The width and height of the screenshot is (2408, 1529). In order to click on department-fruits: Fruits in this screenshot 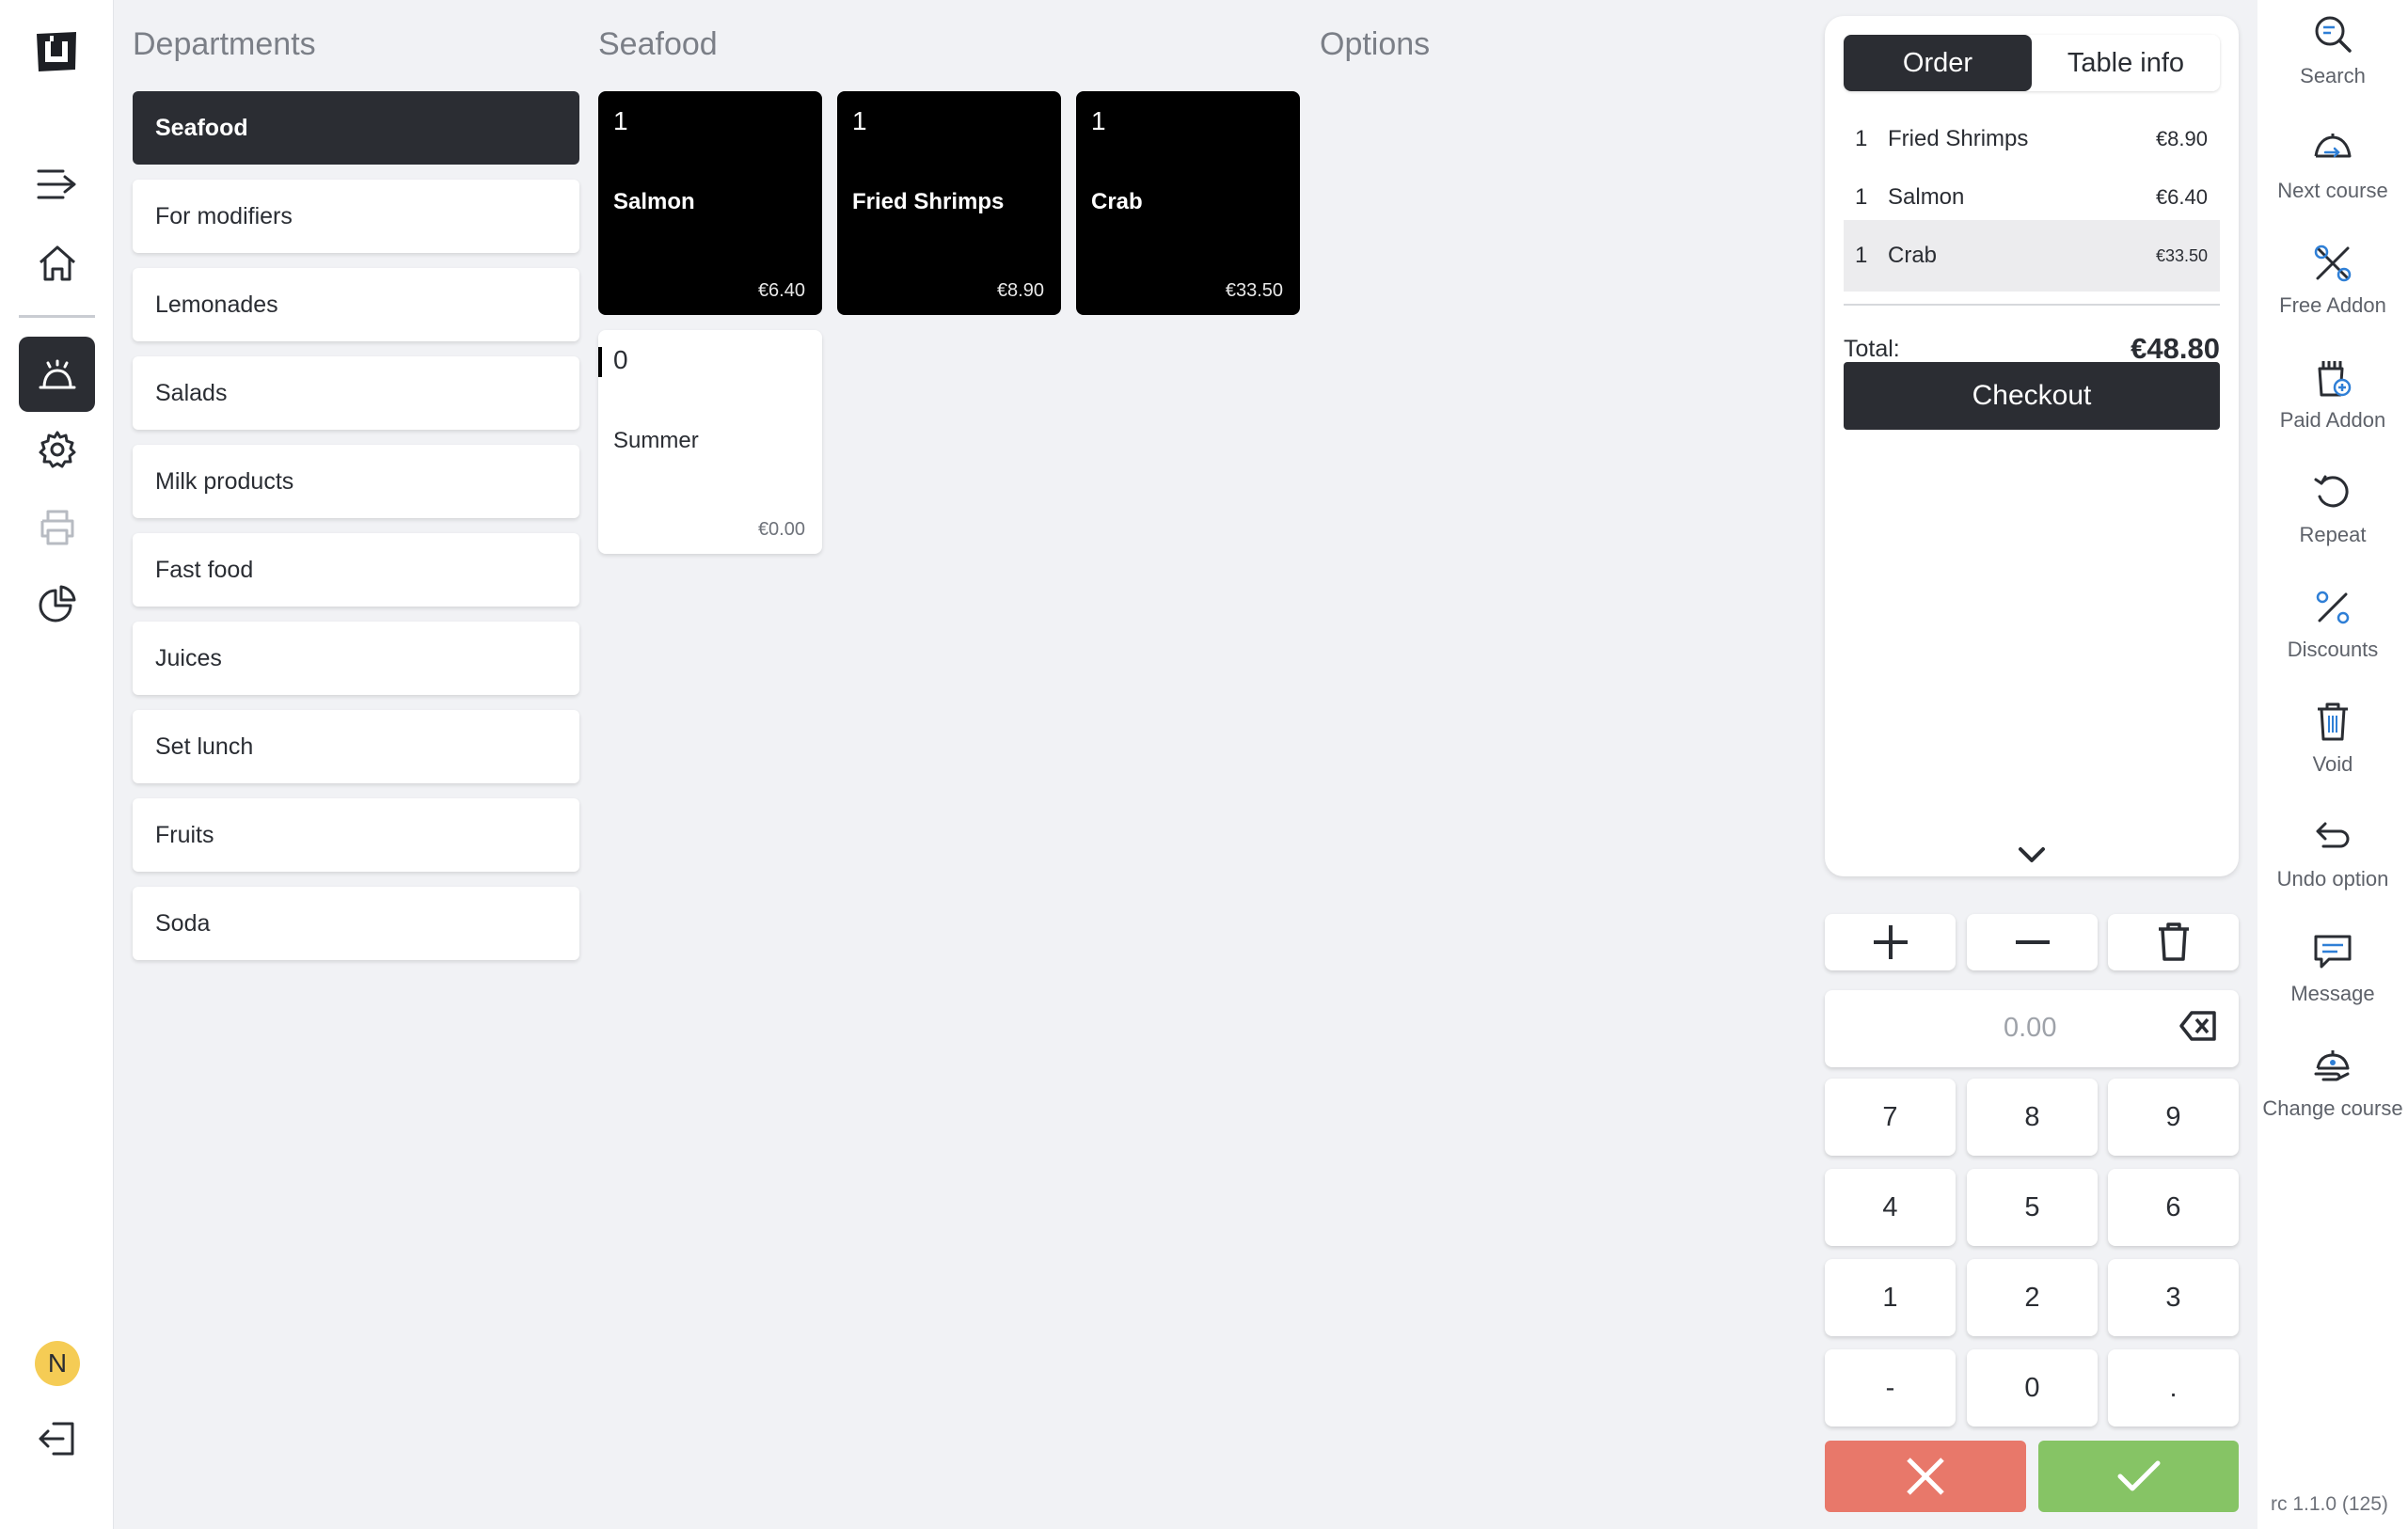, I will do `click(356, 835)`.